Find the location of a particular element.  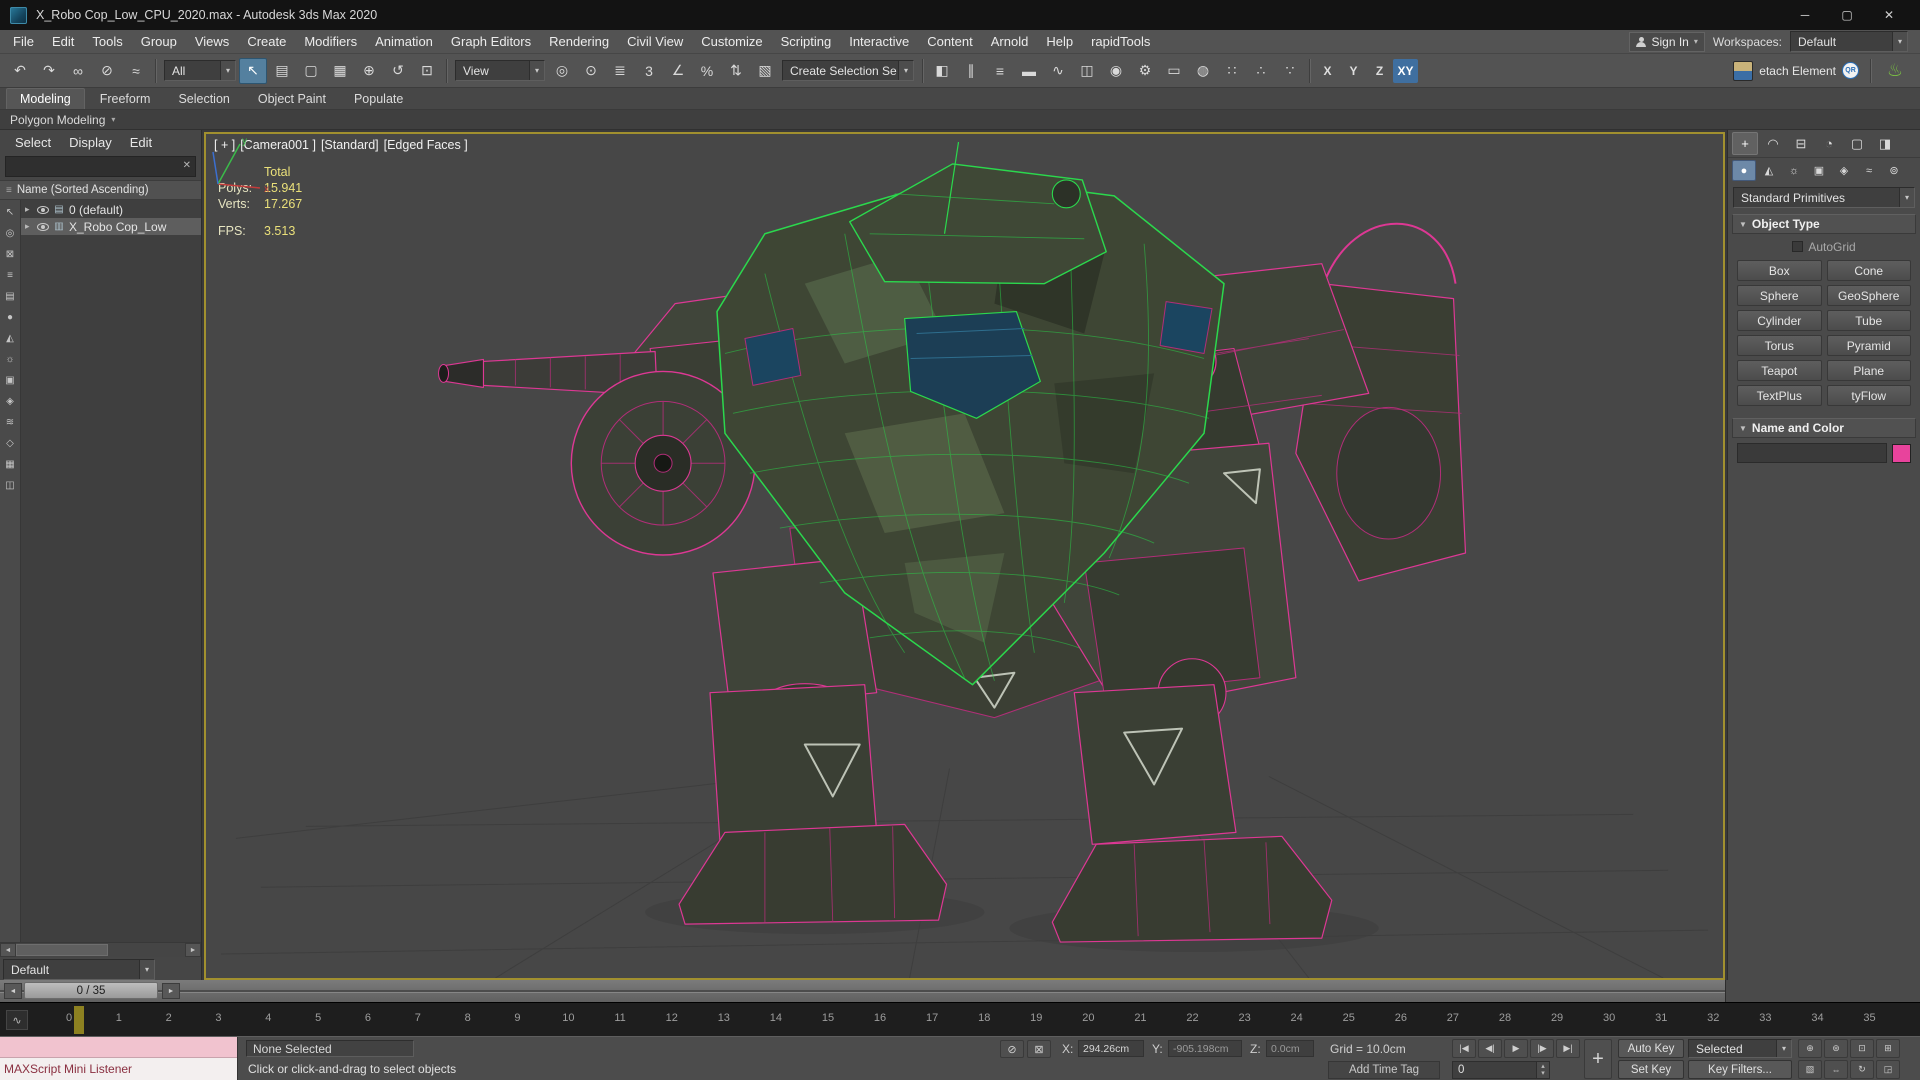

ribbon-tab: Freeform is located at coordinates (125, 99).